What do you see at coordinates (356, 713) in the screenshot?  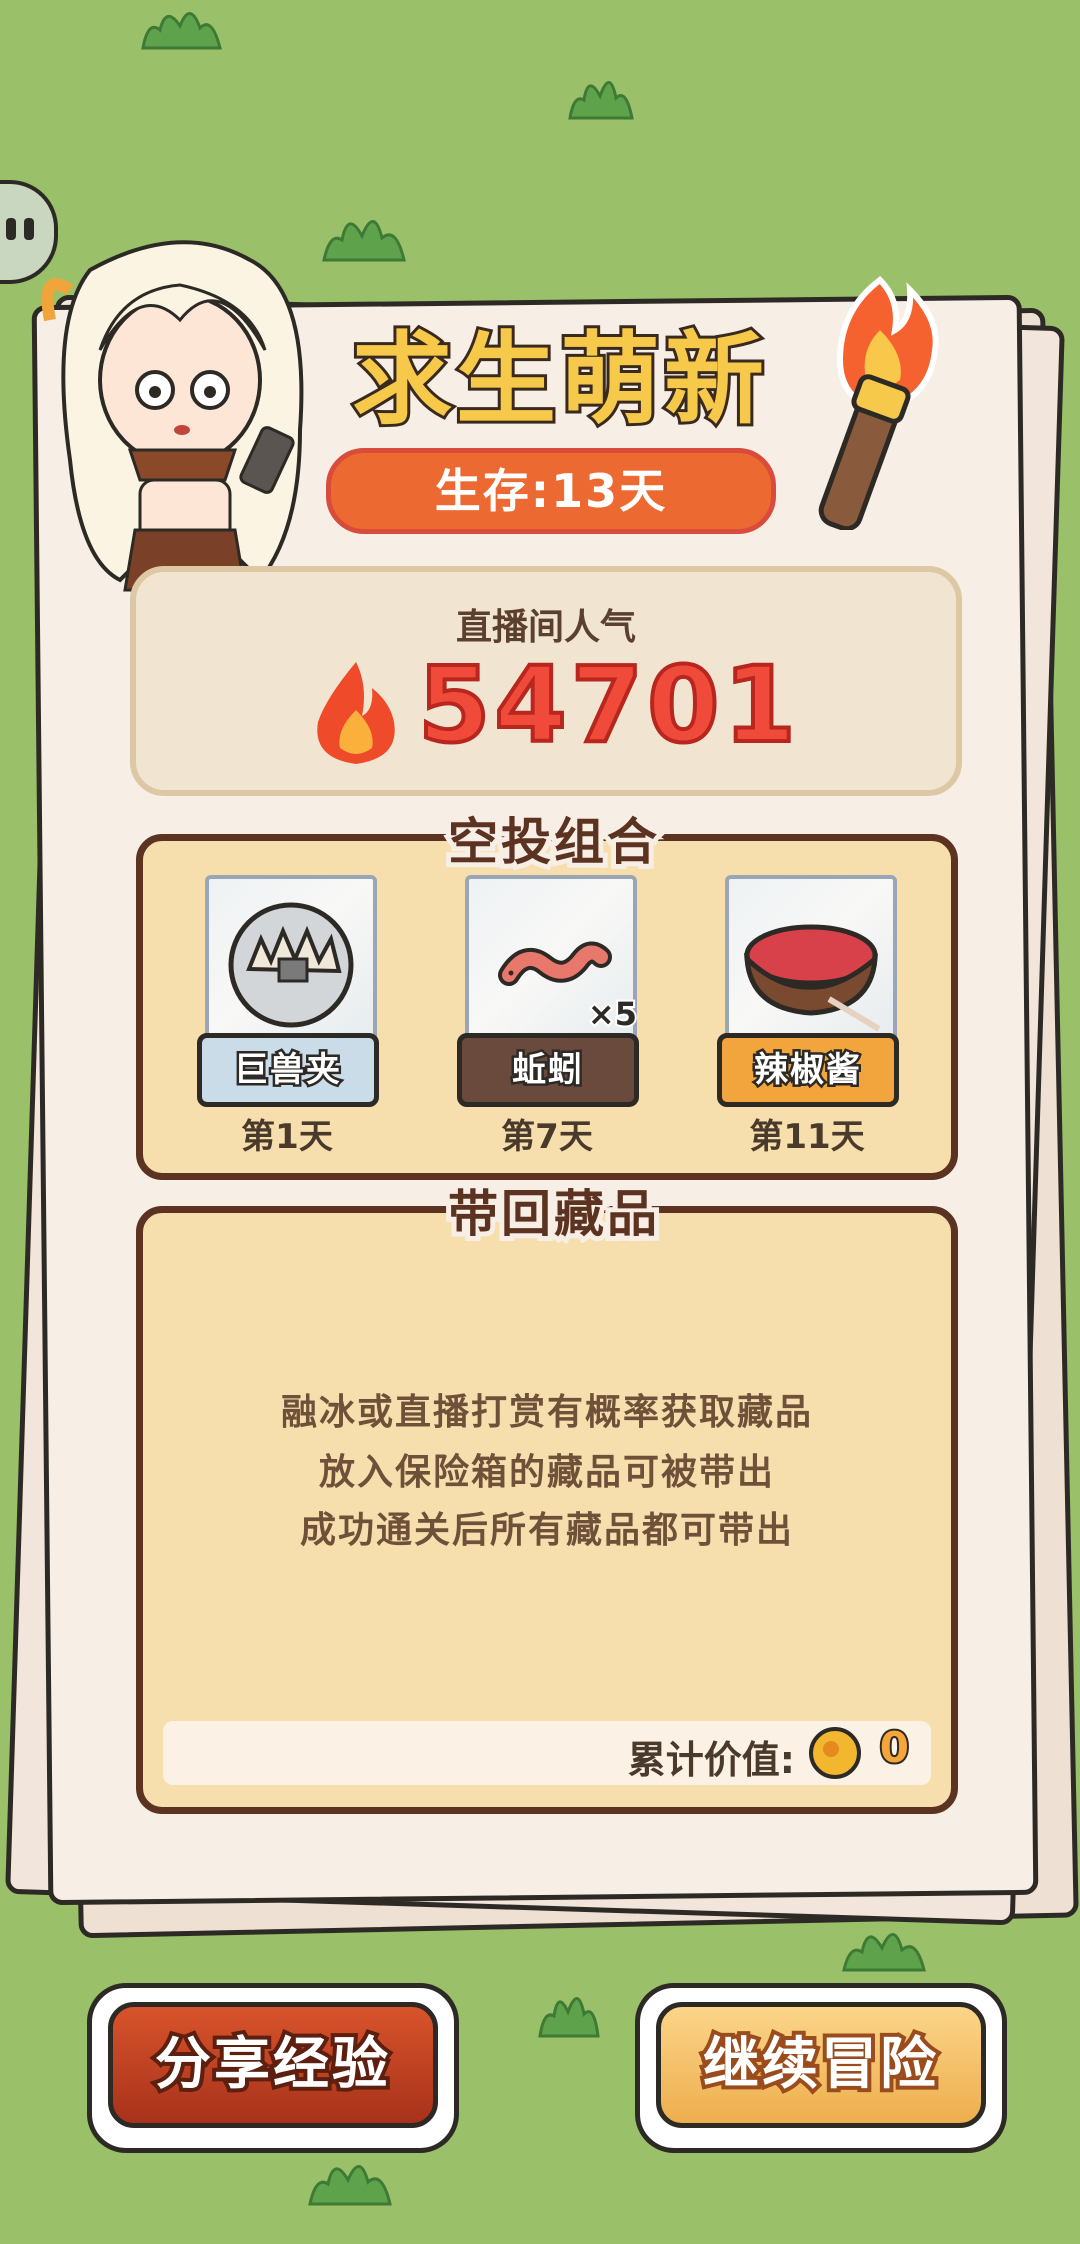 I see `fire-icon` at bounding box center [356, 713].